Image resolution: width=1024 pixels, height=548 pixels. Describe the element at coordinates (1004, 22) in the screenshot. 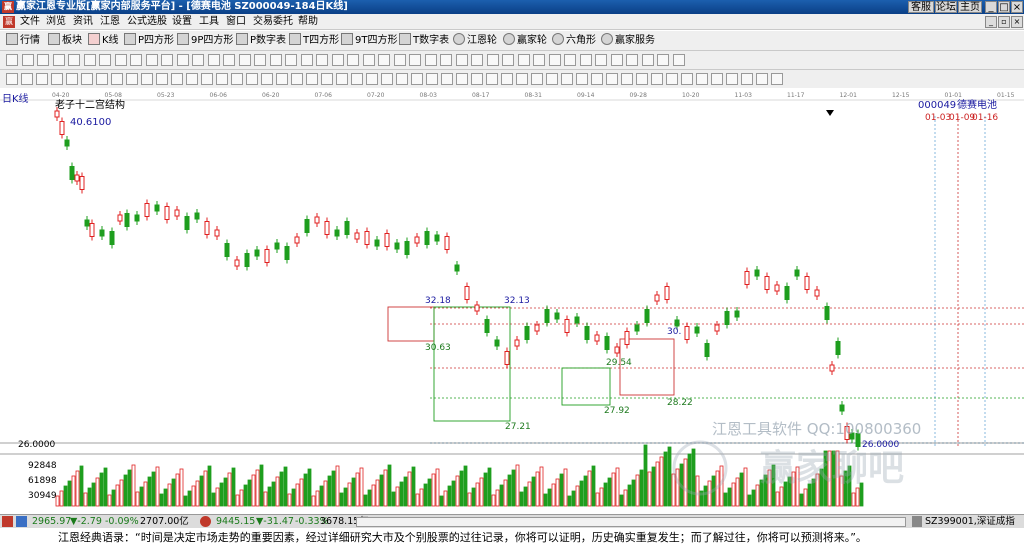

I see `child-restore-icon: ▫` at that location.